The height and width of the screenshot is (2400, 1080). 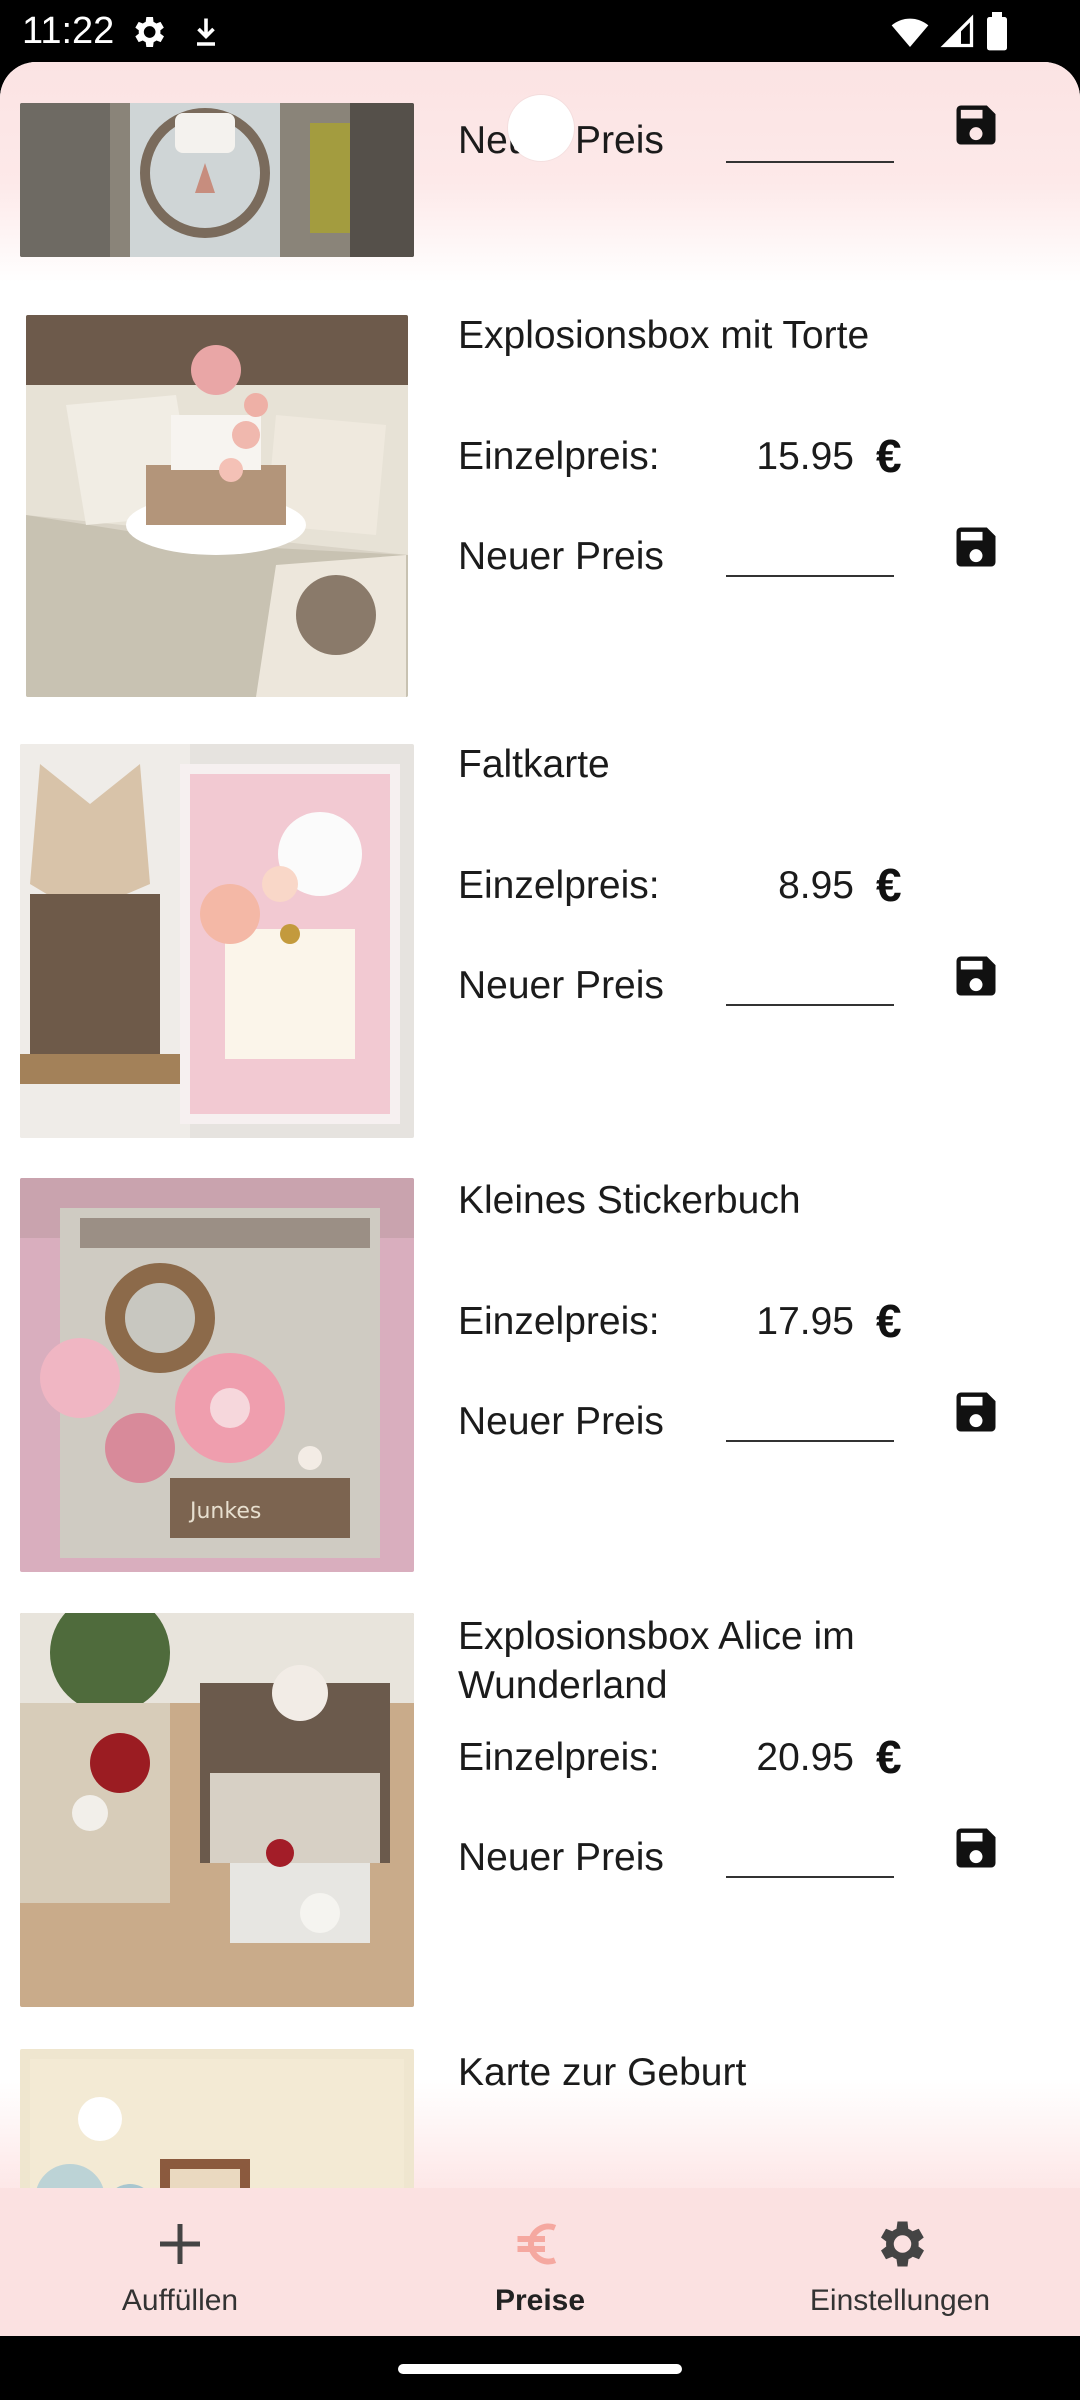 What do you see at coordinates (149, 32) in the screenshot?
I see `settings-status-icon` at bounding box center [149, 32].